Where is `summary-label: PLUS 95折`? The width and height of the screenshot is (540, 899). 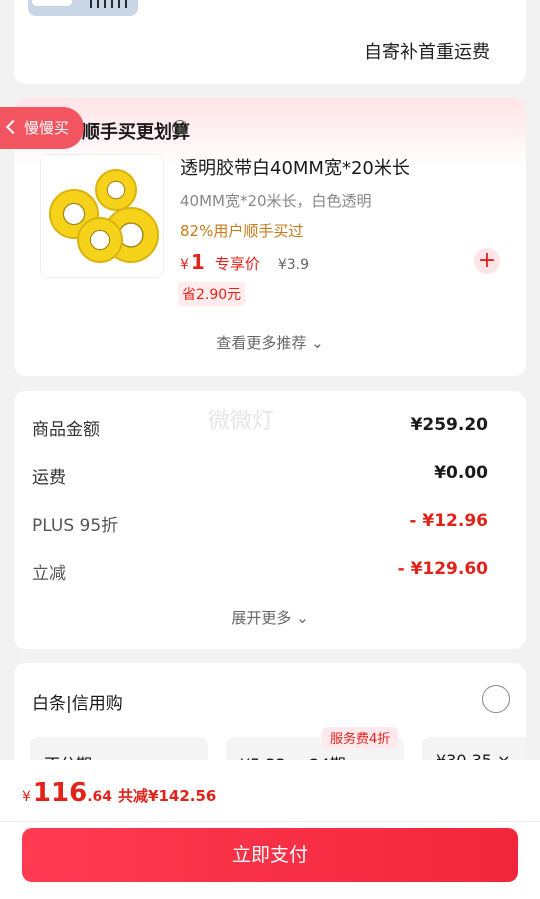 summary-label: PLUS 95折 is located at coordinates (75, 526).